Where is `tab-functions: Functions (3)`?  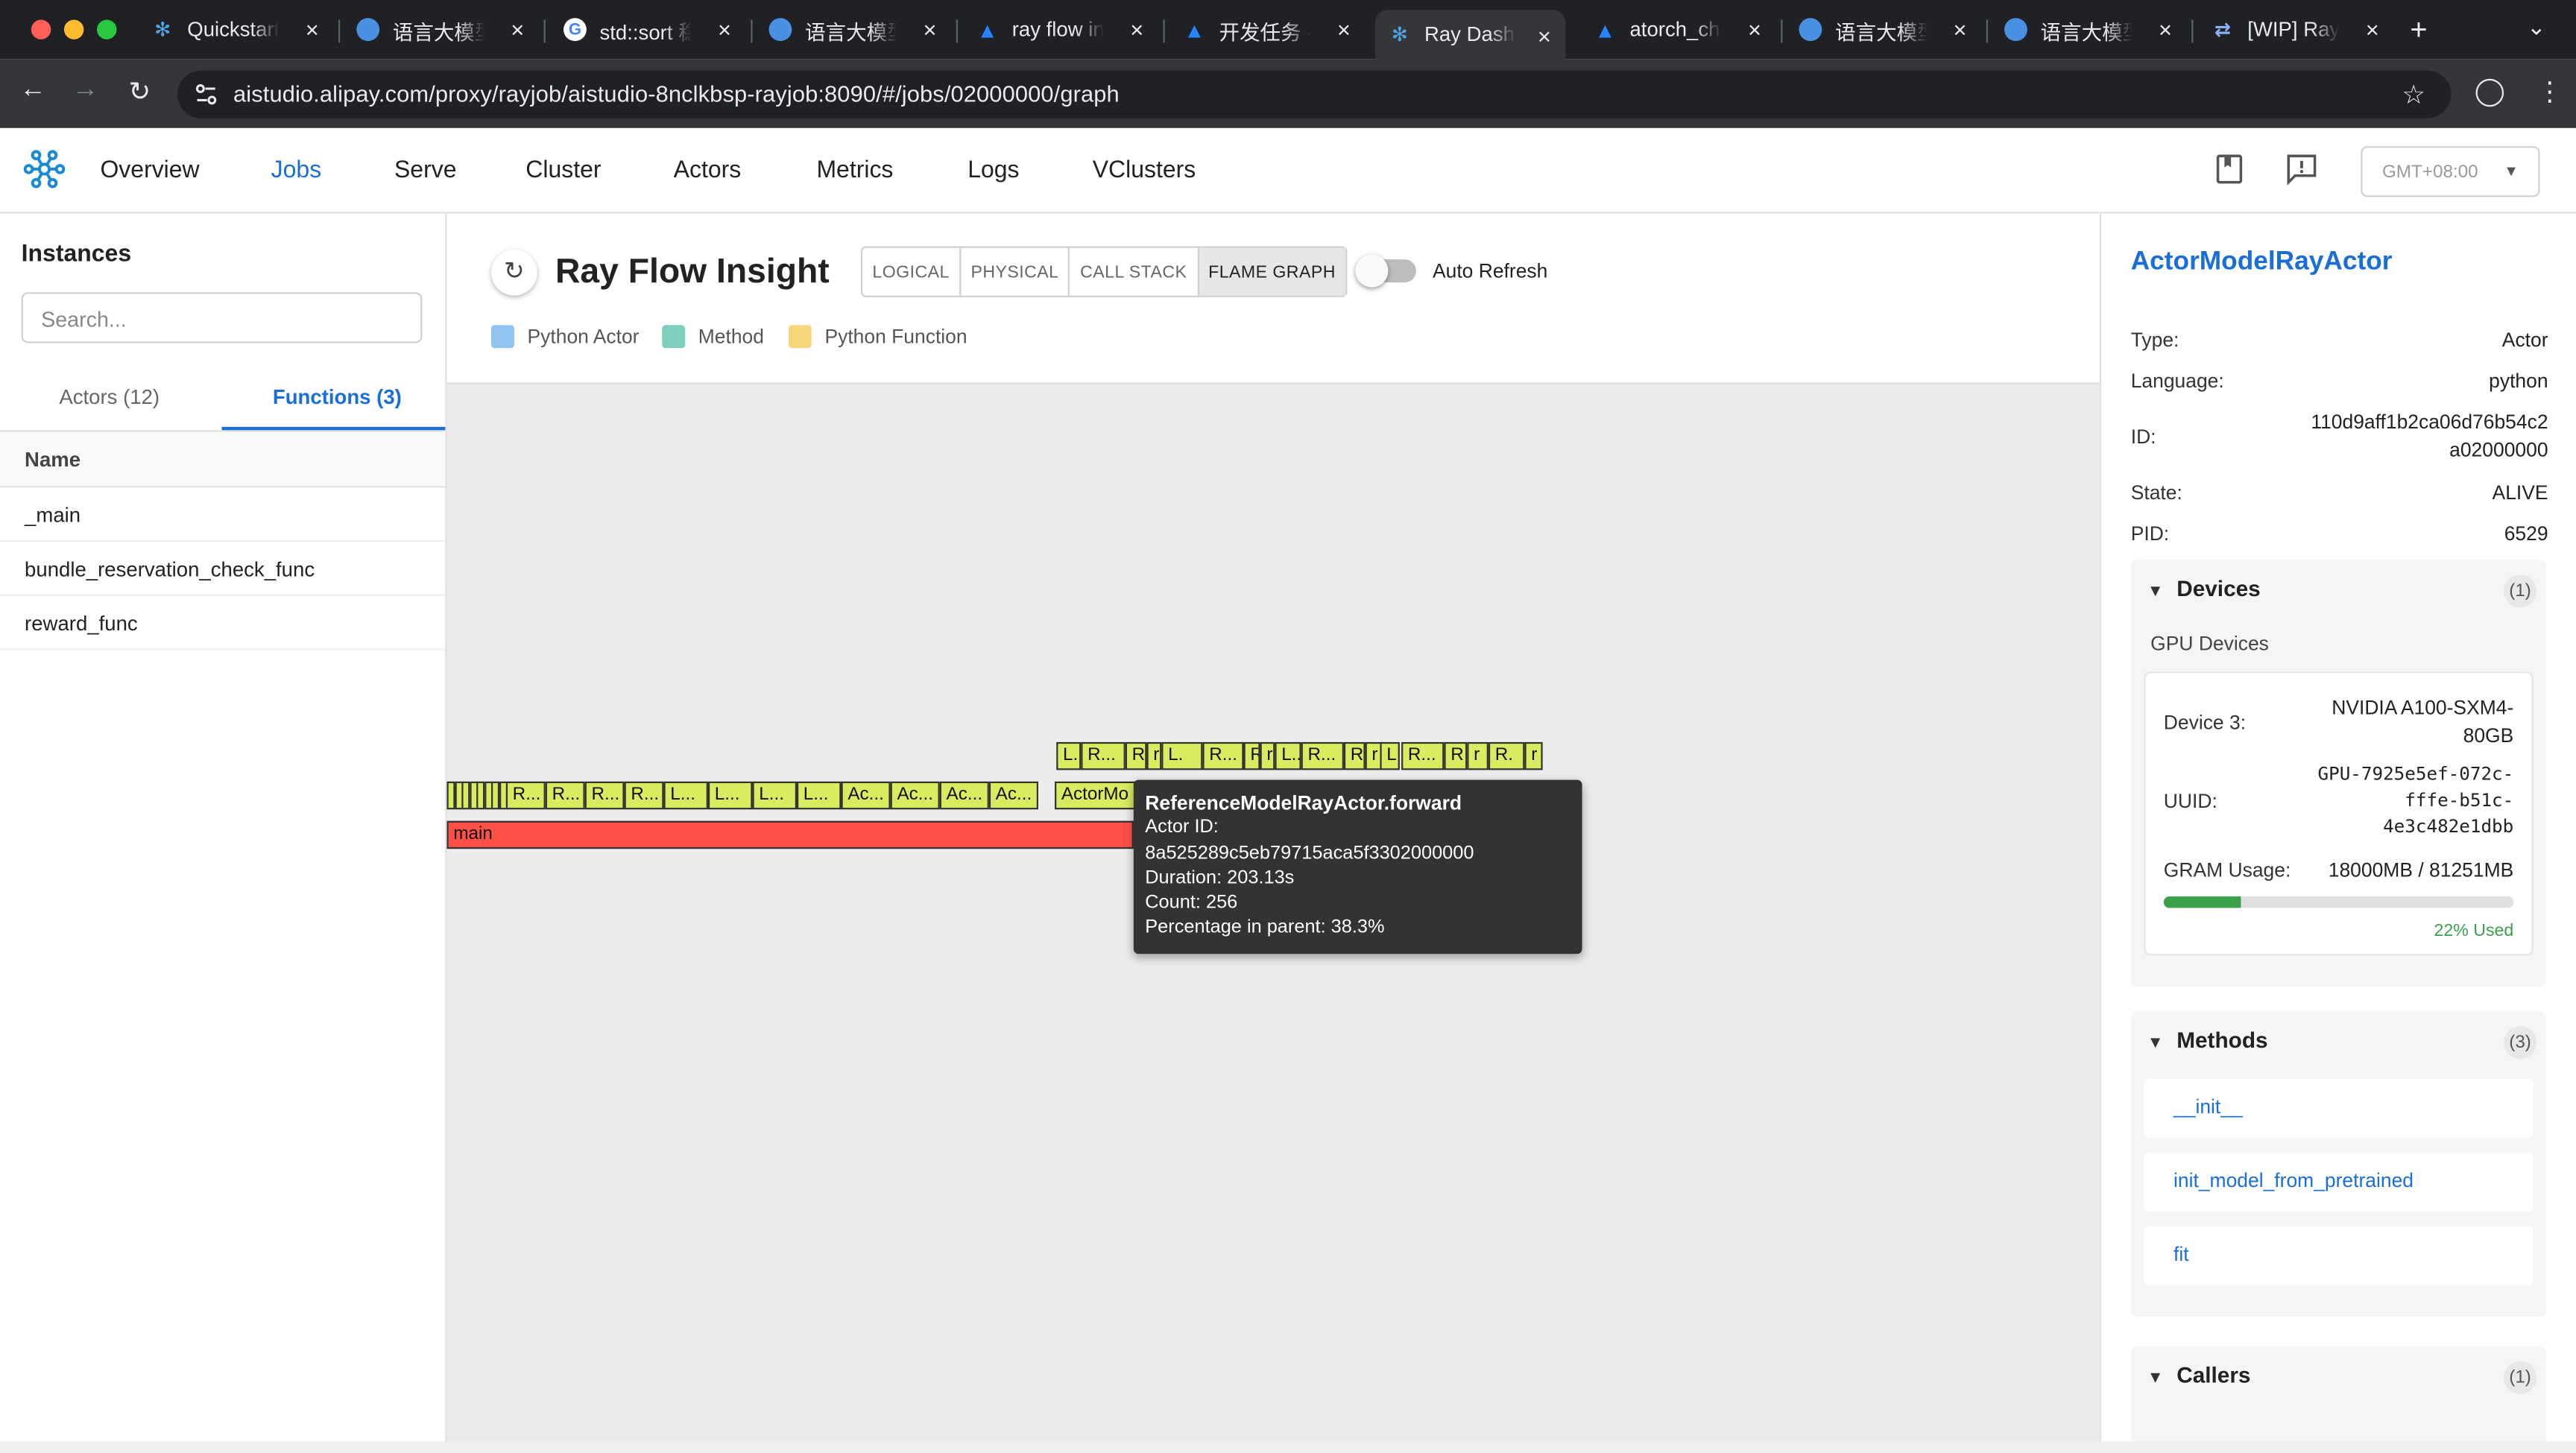 tab-functions: Functions (3) is located at coordinates (337, 397).